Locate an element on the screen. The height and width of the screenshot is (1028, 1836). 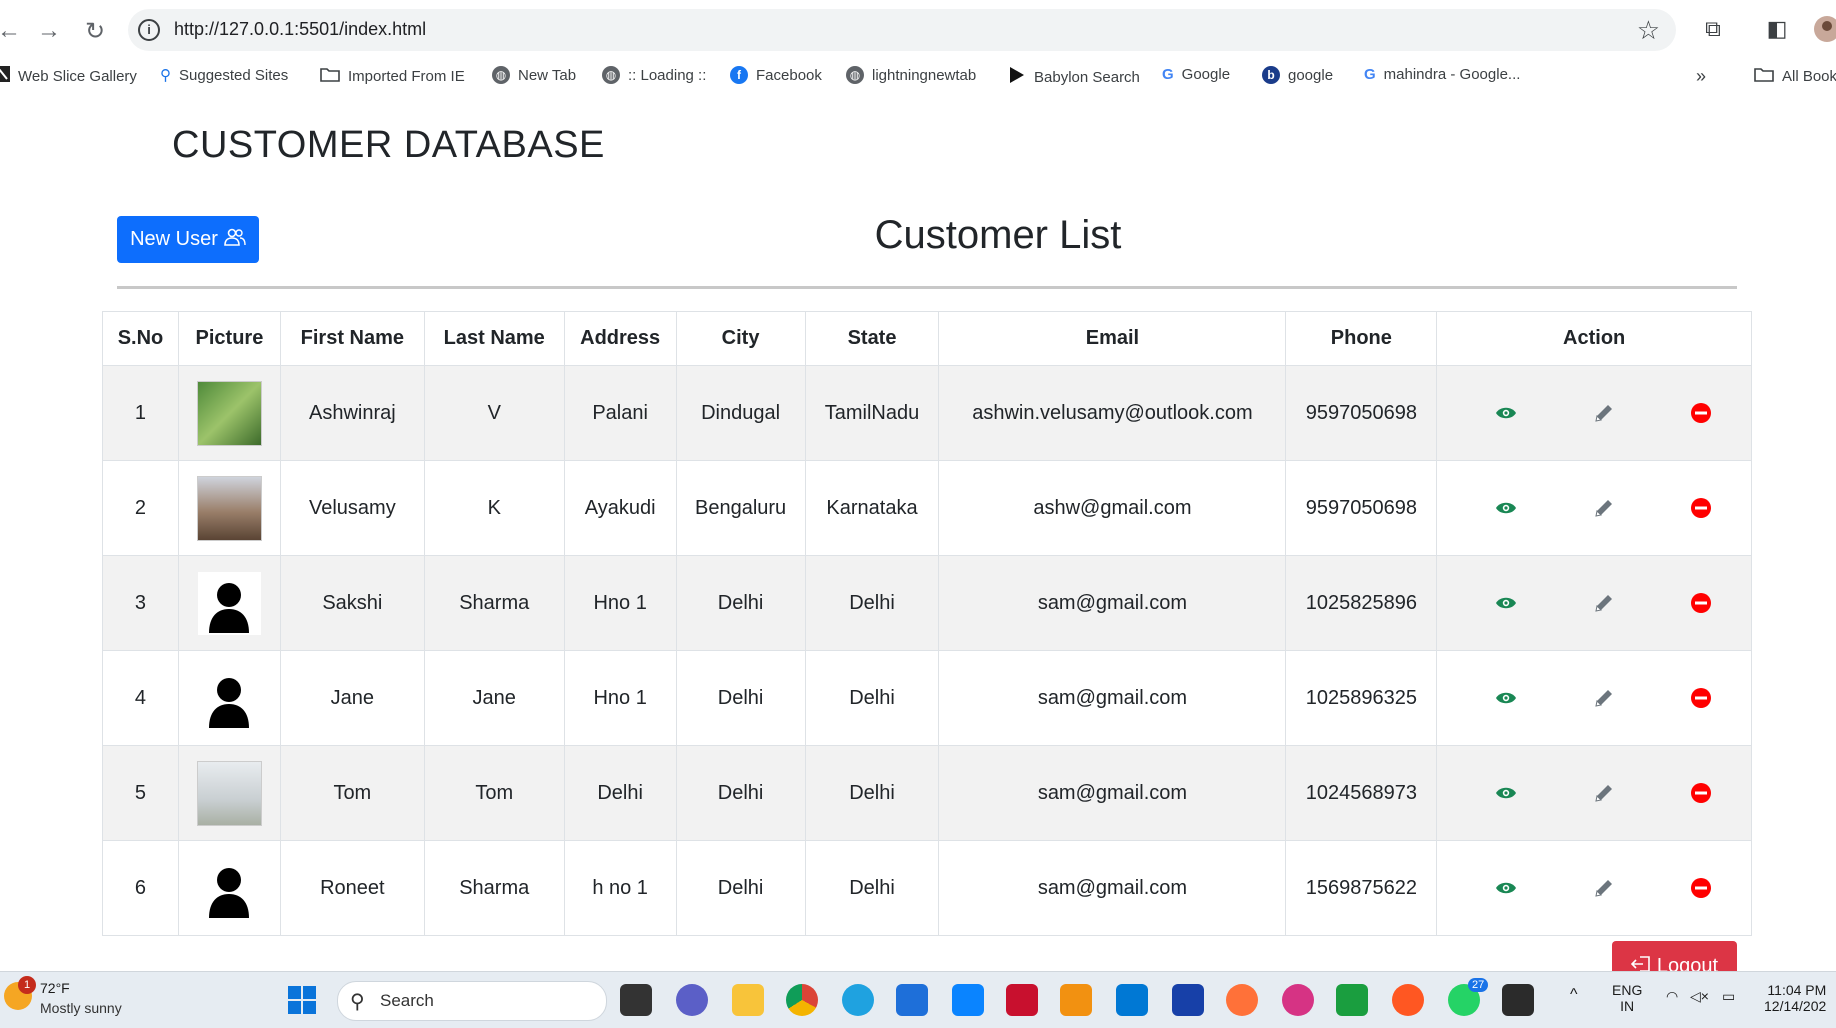
back-arrow-icon: ← is located at coordinates (13, 31).